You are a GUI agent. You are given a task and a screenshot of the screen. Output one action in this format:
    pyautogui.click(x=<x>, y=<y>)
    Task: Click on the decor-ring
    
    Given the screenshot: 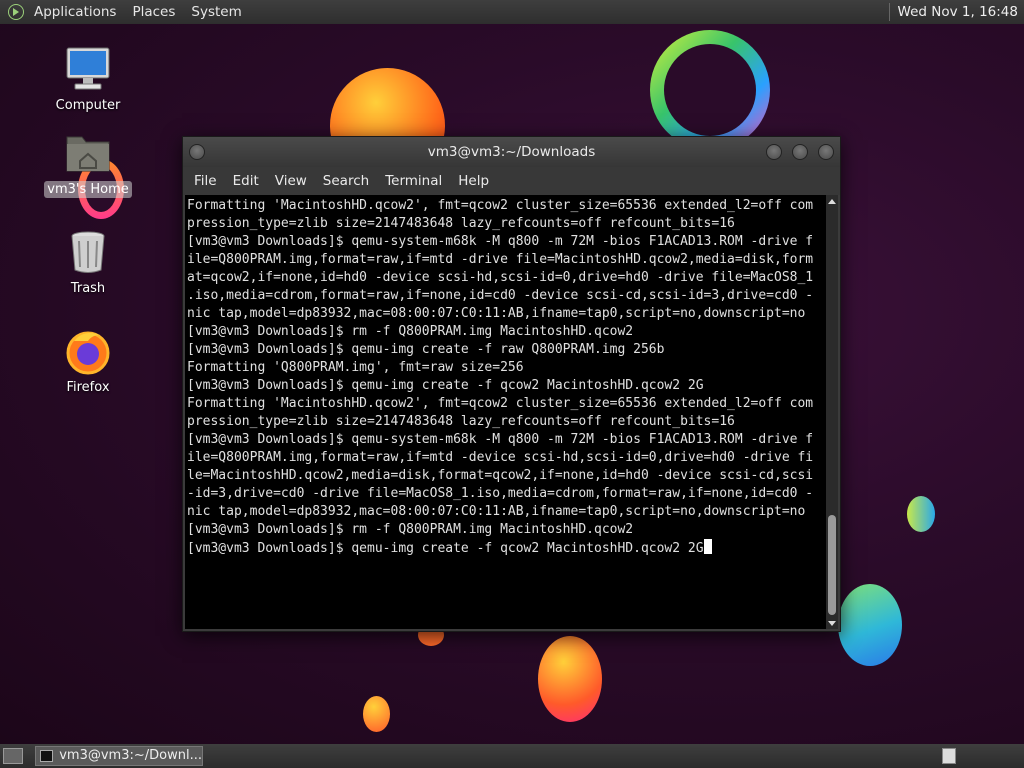 What is the action you would take?
    pyautogui.click(x=710, y=90)
    